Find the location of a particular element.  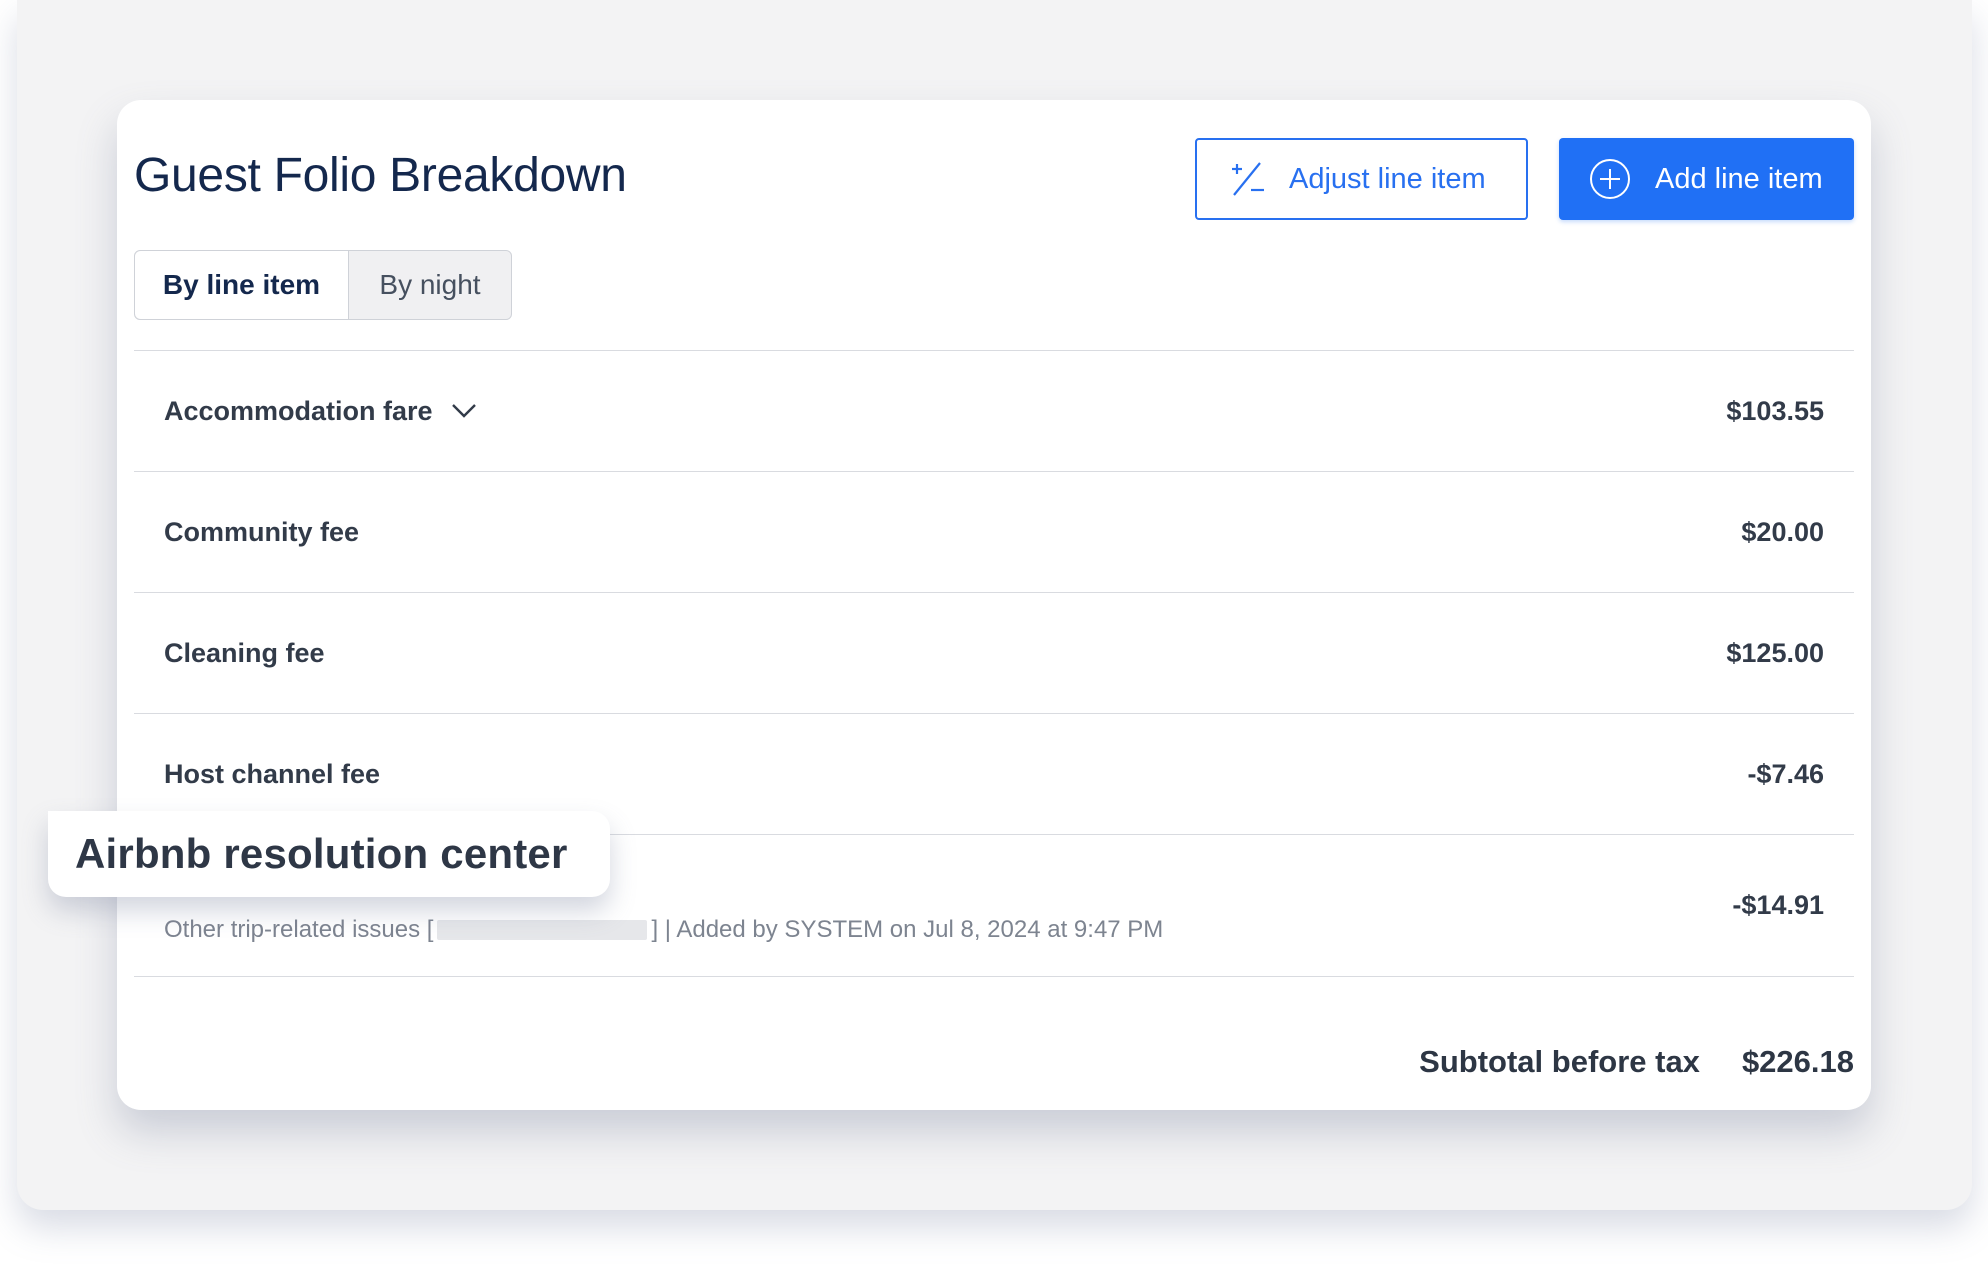

line-item-row: Cleaning fee $125.00 is located at coordinates (994, 652).